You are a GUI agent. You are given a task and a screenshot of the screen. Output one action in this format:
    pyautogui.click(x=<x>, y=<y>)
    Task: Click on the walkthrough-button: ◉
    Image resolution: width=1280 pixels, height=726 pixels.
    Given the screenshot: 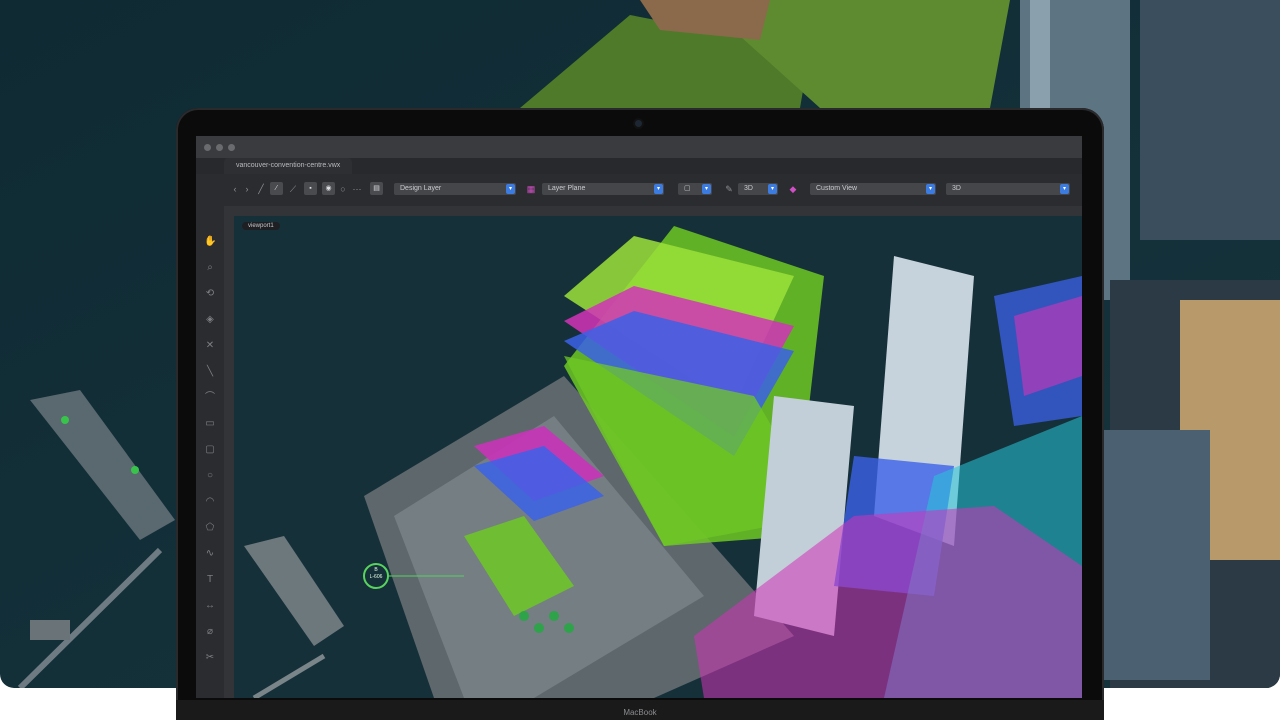 What is the action you would take?
    pyautogui.click(x=328, y=188)
    